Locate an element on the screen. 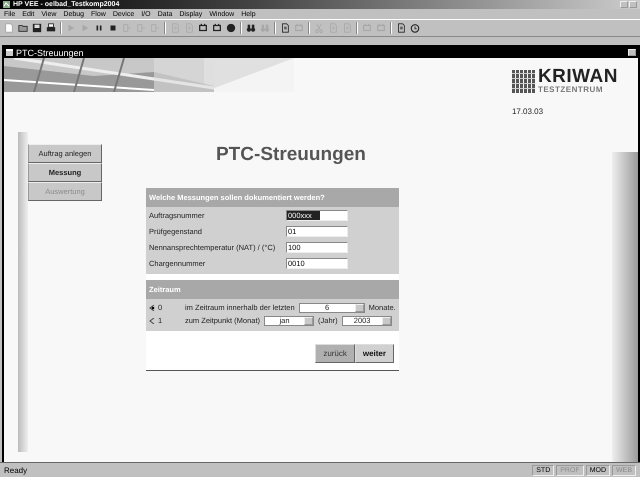  window-icon is located at coordinates (9, 52).